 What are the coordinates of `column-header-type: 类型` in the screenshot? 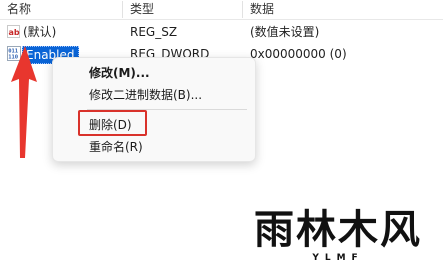 It's located at (183, 9).